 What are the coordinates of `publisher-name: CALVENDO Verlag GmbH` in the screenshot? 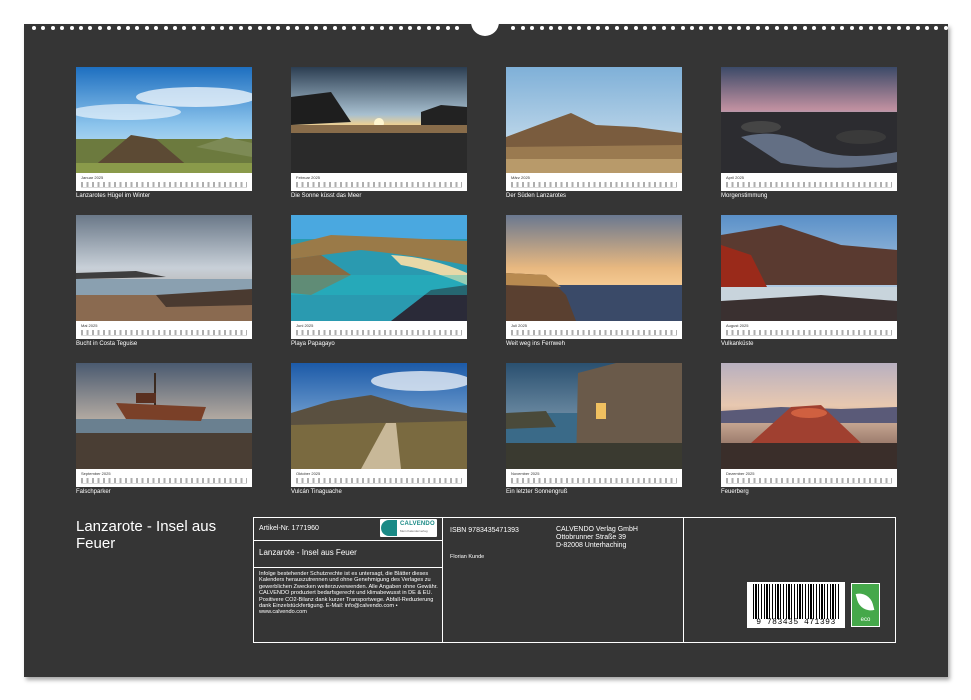 It's located at (597, 529).